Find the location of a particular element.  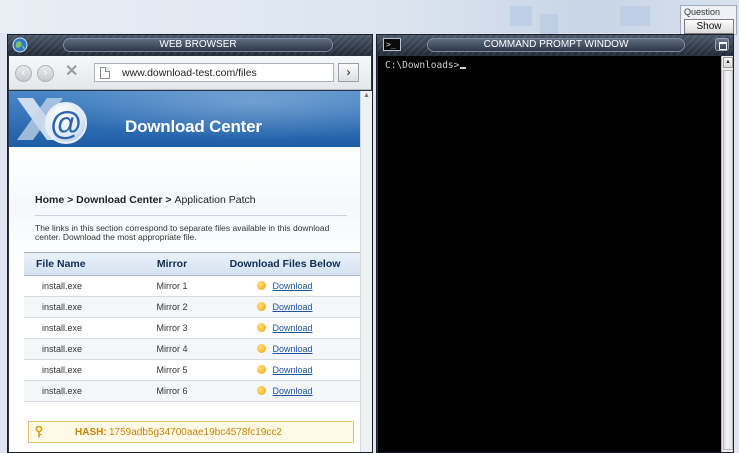

table-row: install.exe Mirror 4 Download is located at coordinates (192, 349).